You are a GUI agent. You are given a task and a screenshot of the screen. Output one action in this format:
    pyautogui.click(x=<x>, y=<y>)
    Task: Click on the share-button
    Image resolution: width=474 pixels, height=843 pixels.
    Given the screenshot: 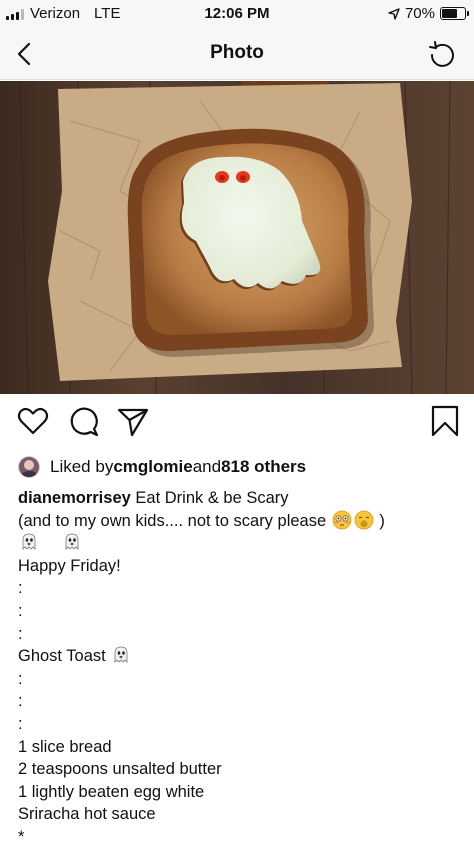 What is the action you would take?
    pyautogui.click(x=133, y=421)
    